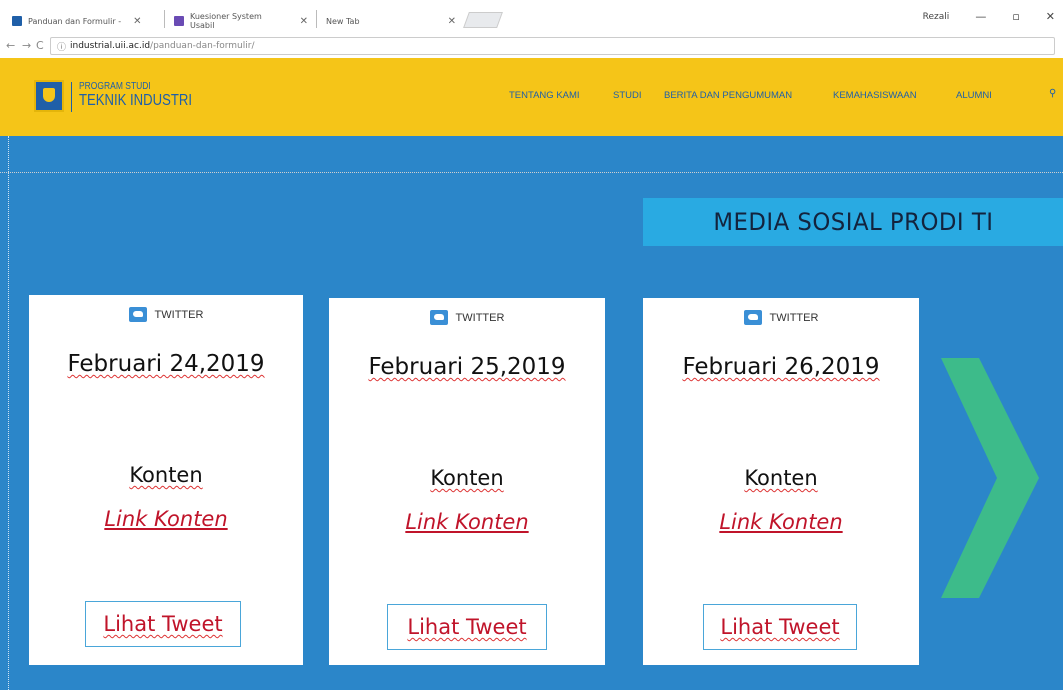 The width and height of the screenshot is (1063, 690). Describe the element at coordinates (627, 95) in the screenshot. I see `nav-studi: STUDI` at that location.